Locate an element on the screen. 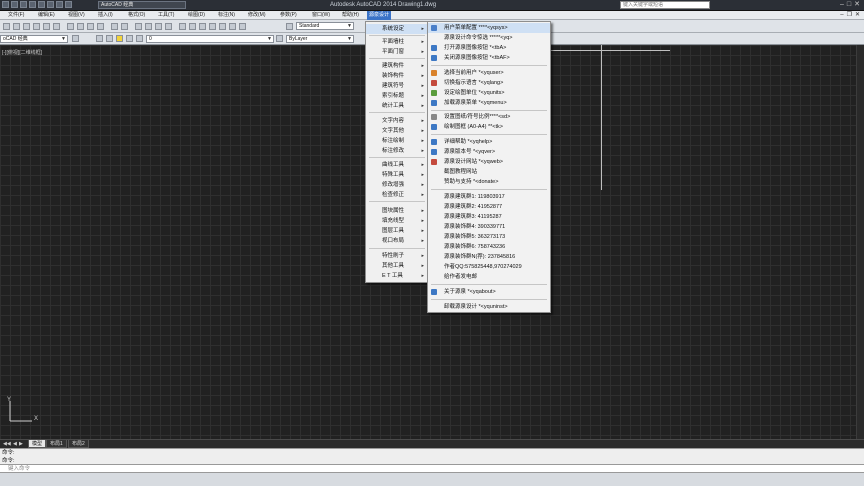  submenu-item-load-menu: 加载源泉菜单 *<yqmenu> is located at coordinates (489, 103).